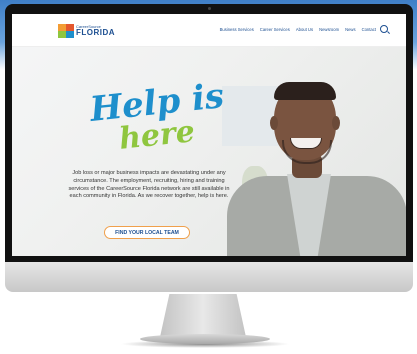 This screenshot has width=417, height=354. I want to click on camera-dot, so click(209, 8).